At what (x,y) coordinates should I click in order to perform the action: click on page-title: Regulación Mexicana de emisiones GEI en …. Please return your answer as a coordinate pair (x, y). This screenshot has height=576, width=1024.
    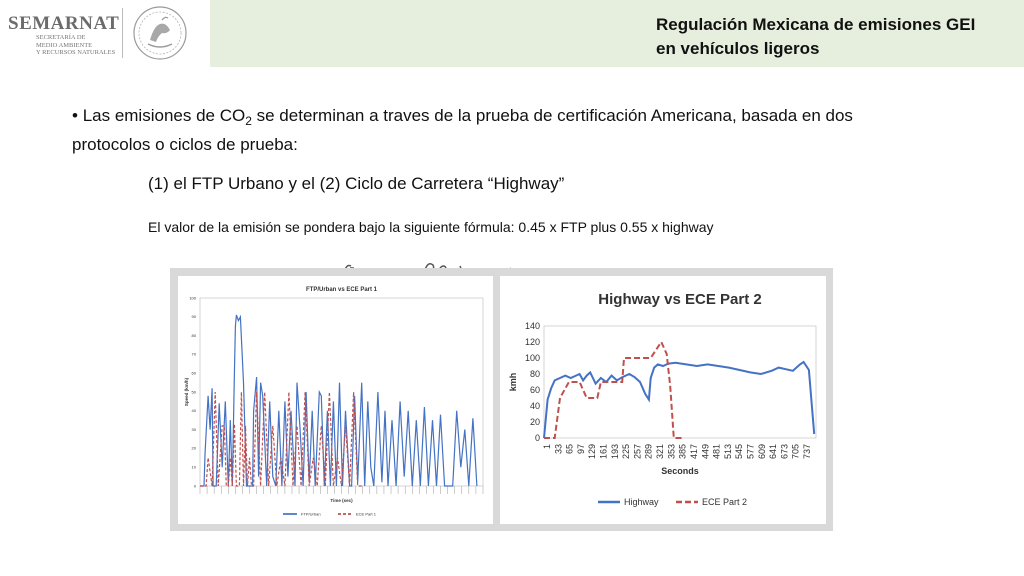
    Looking at the image, I should click on (836, 37).